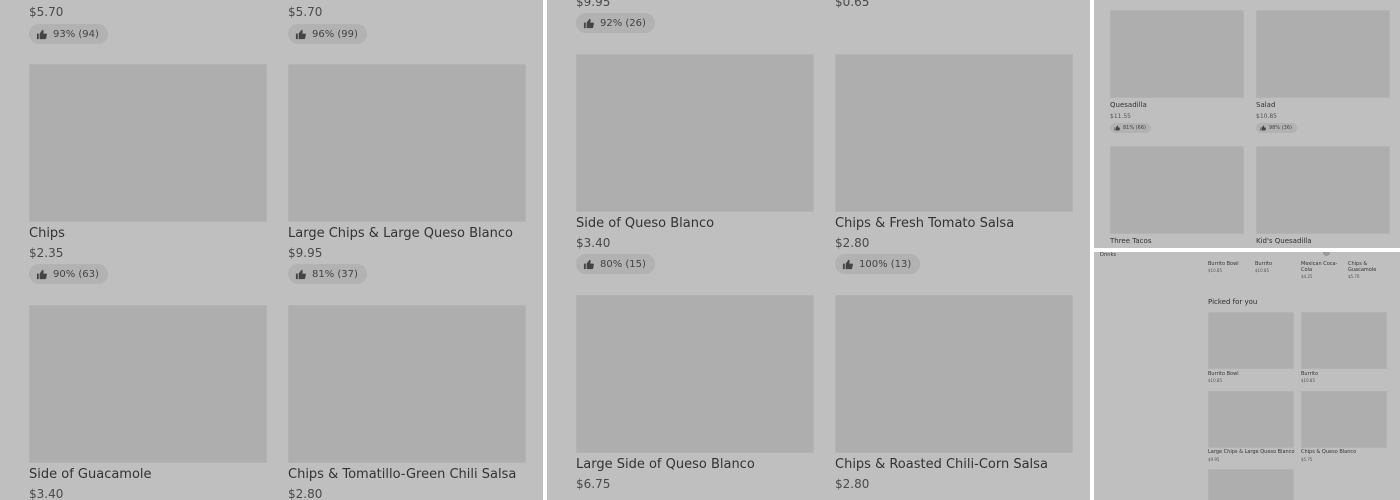 The height and width of the screenshot is (500, 1400). What do you see at coordinates (665, 464) in the screenshot?
I see `item-name: Large Side of Queso Blanco` at bounding box center [665, 464].